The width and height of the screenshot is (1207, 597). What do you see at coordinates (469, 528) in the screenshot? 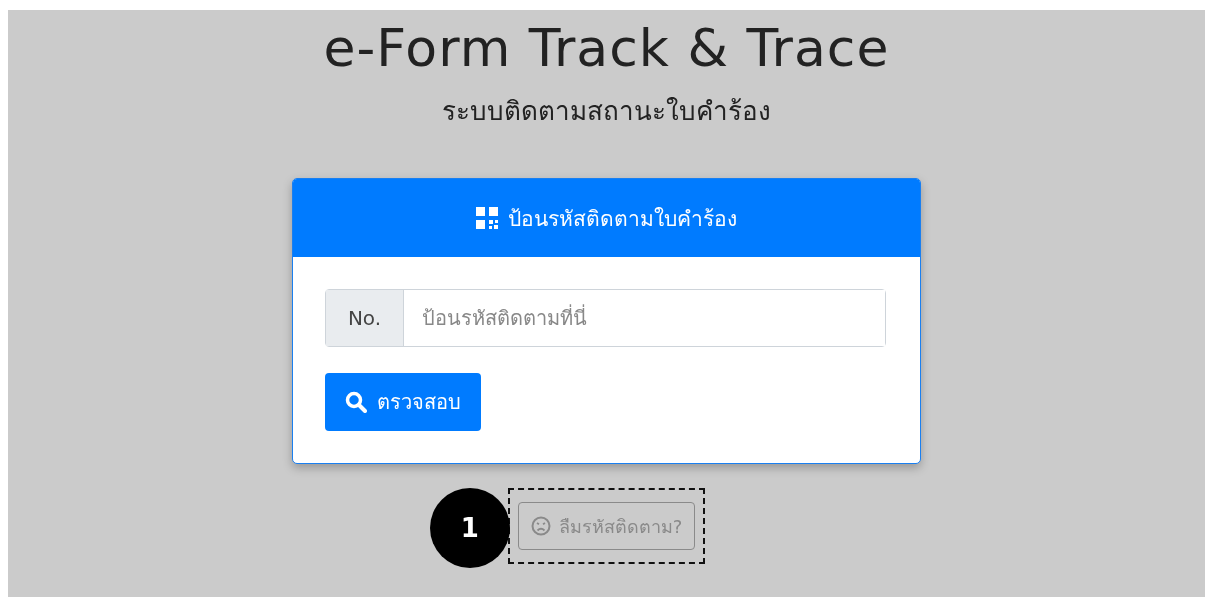
I see `step-number-badge: 1` at bounding box center [469, 528].